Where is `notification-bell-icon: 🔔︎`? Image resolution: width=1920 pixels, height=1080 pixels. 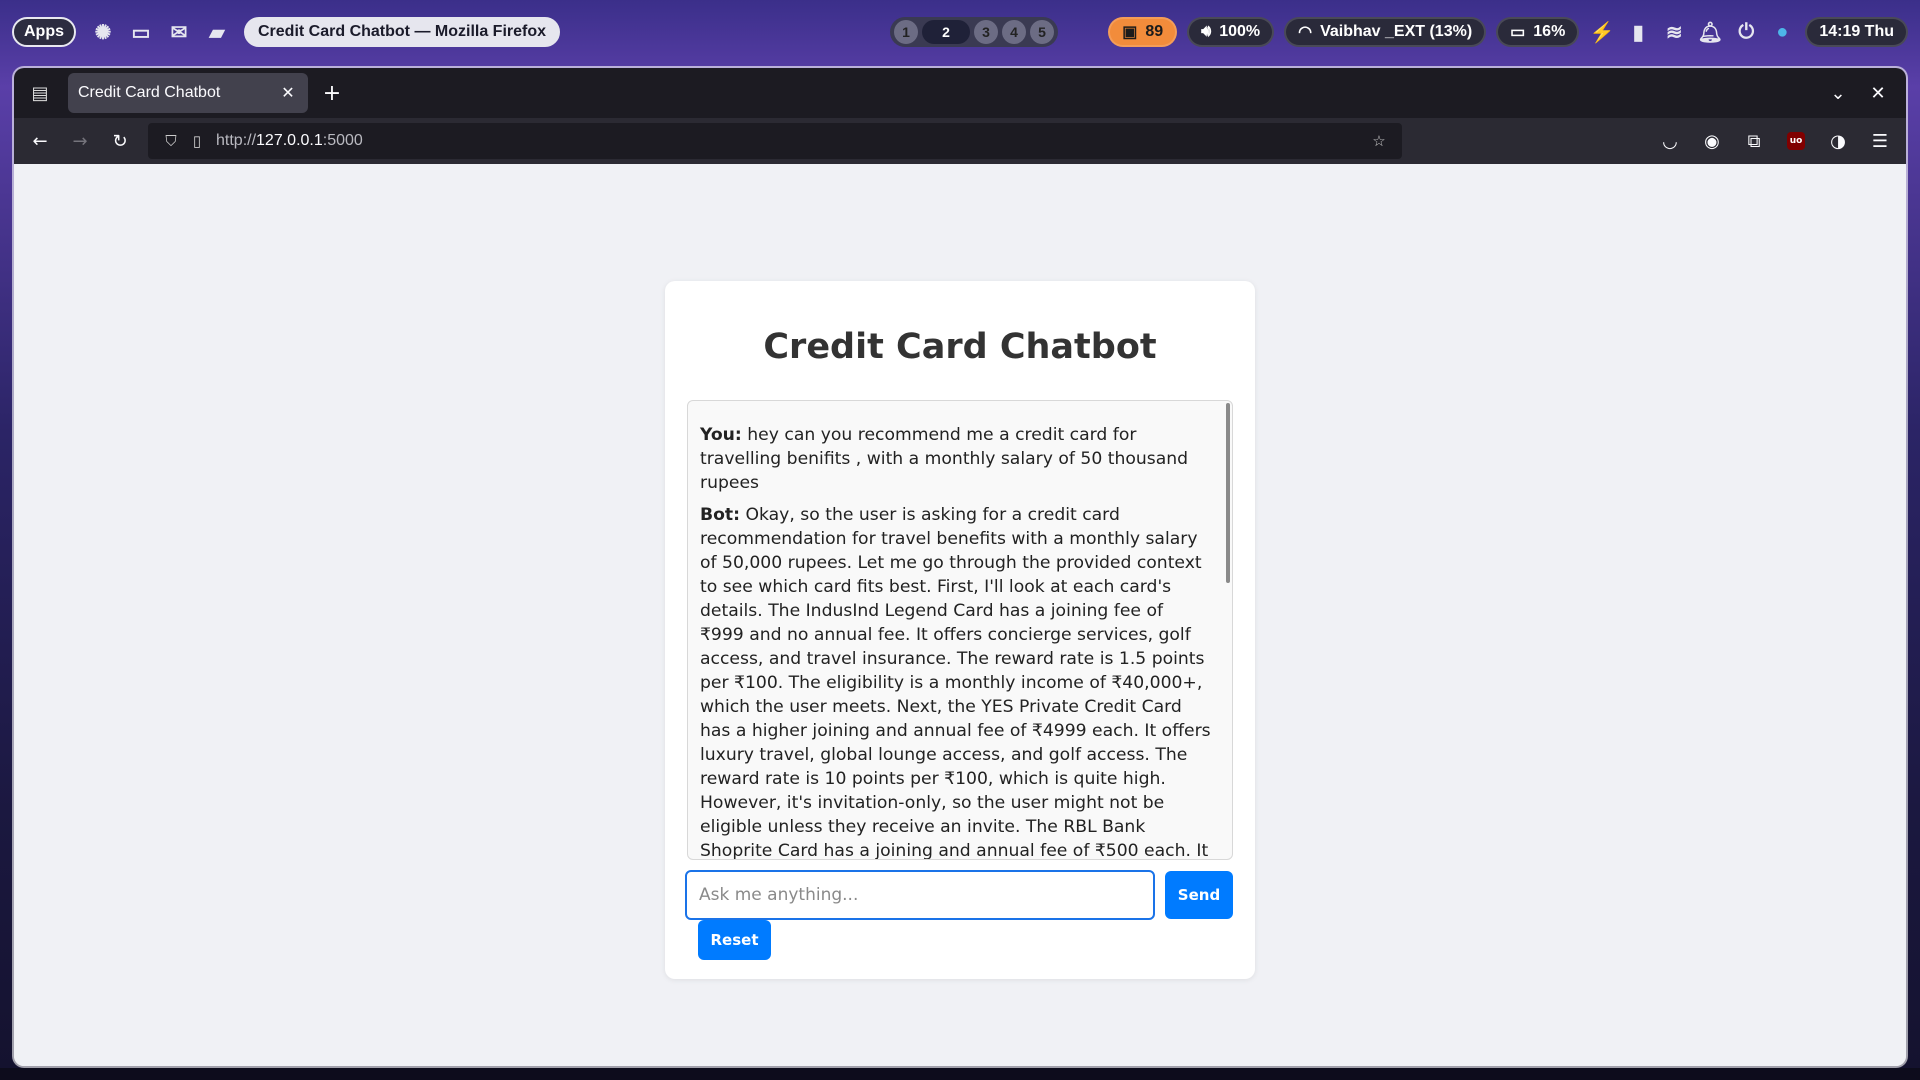
notification-bell-icon: 🔔︎ is located at coordinates (1710, 32).